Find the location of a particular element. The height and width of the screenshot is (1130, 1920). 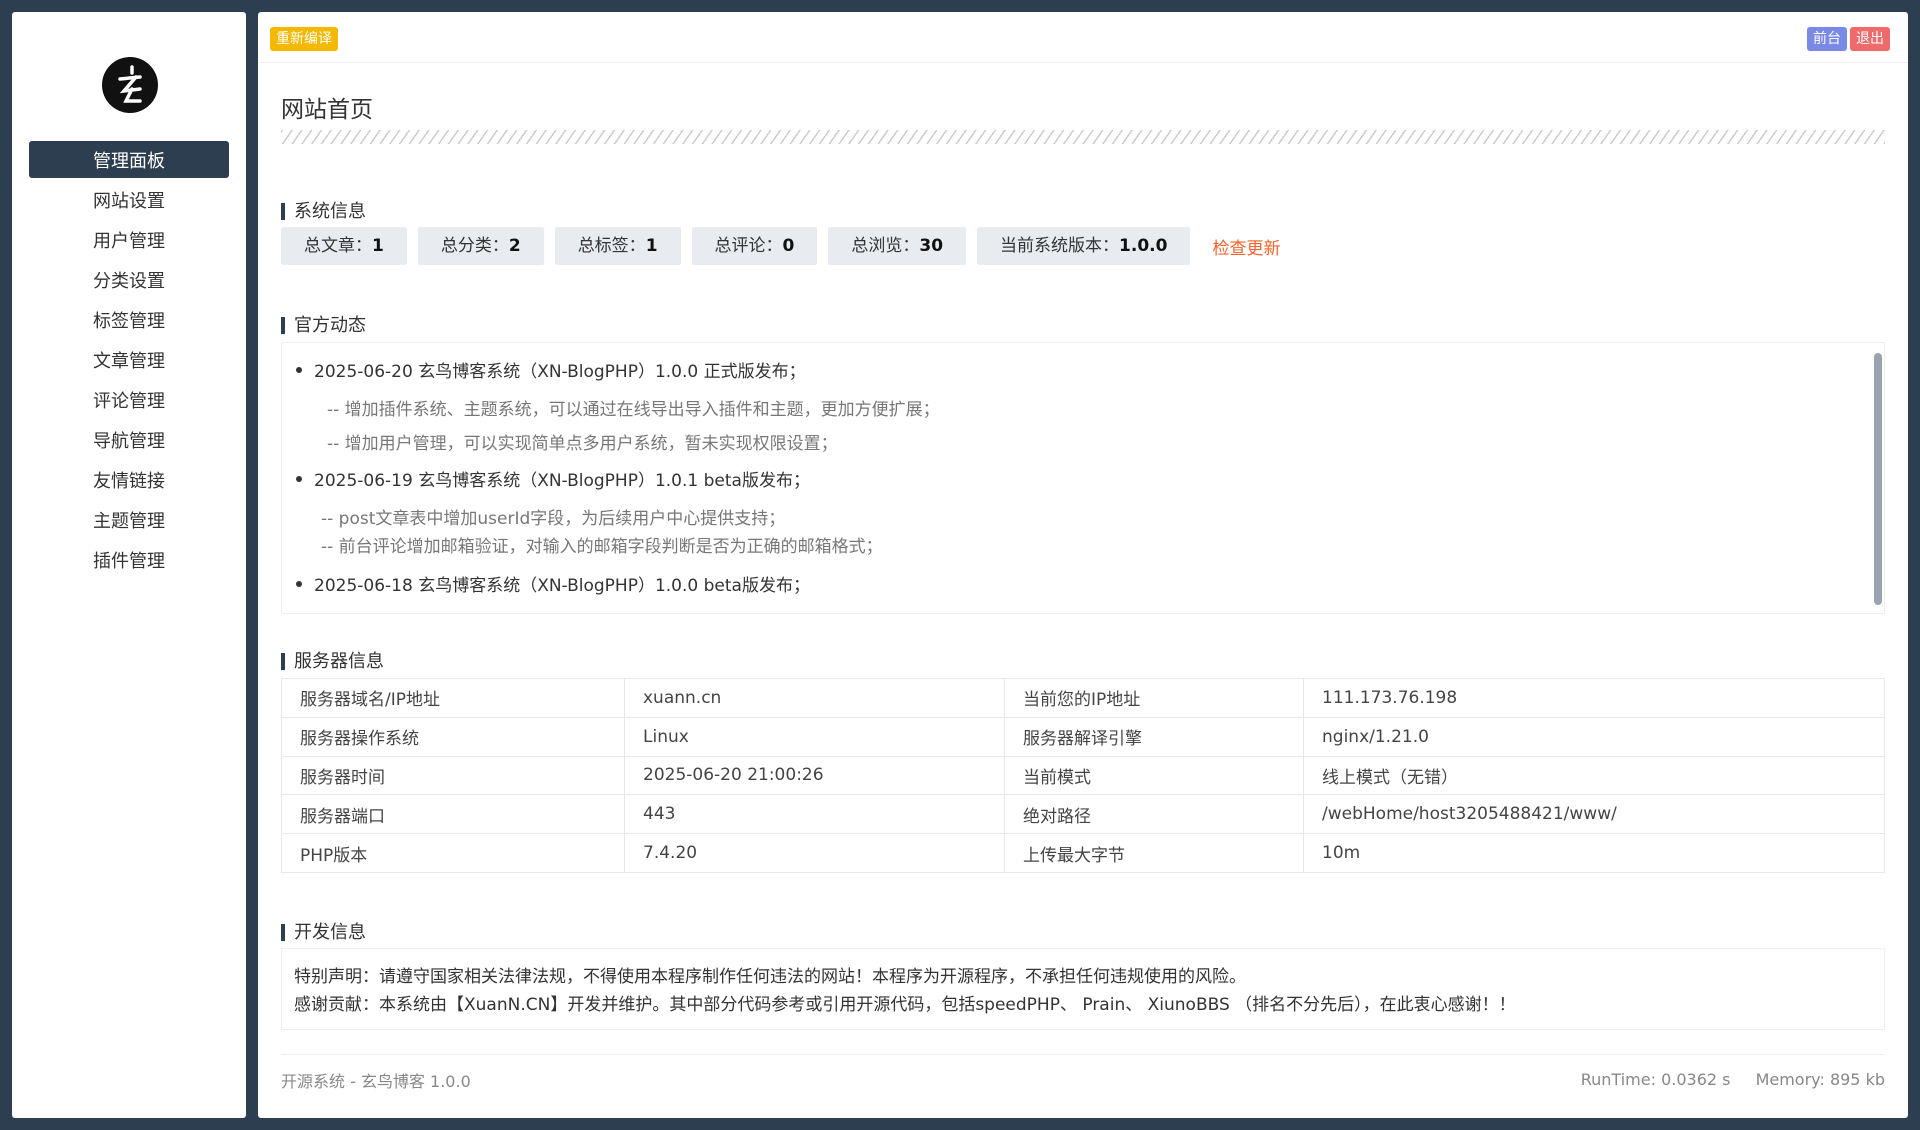

table-cell: 2025-06-20 21:00:26 is located at coordinates (814, 775).